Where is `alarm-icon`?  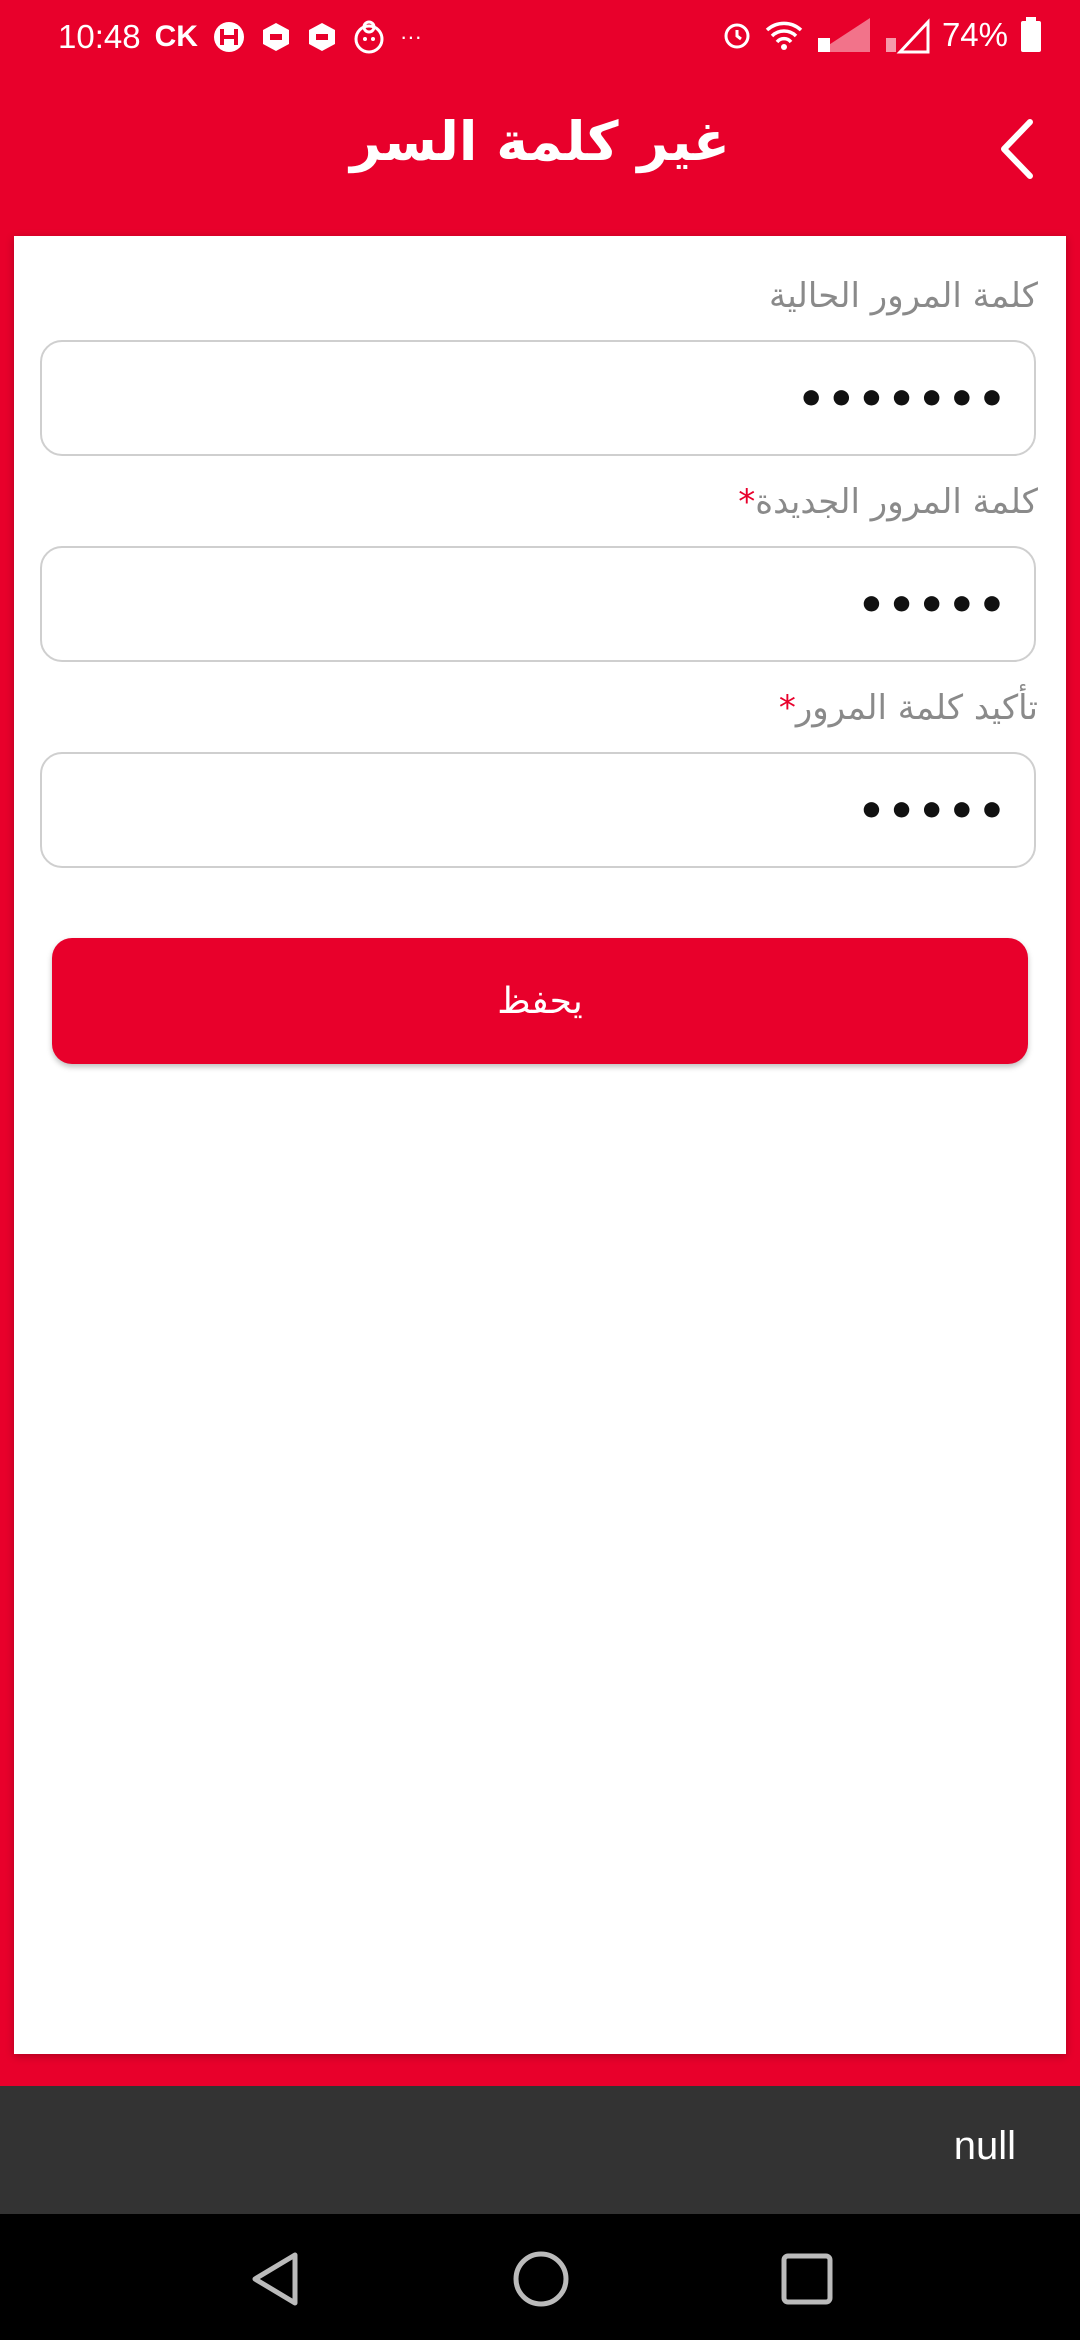 alarm-icon is located at coordinates (737, 35).